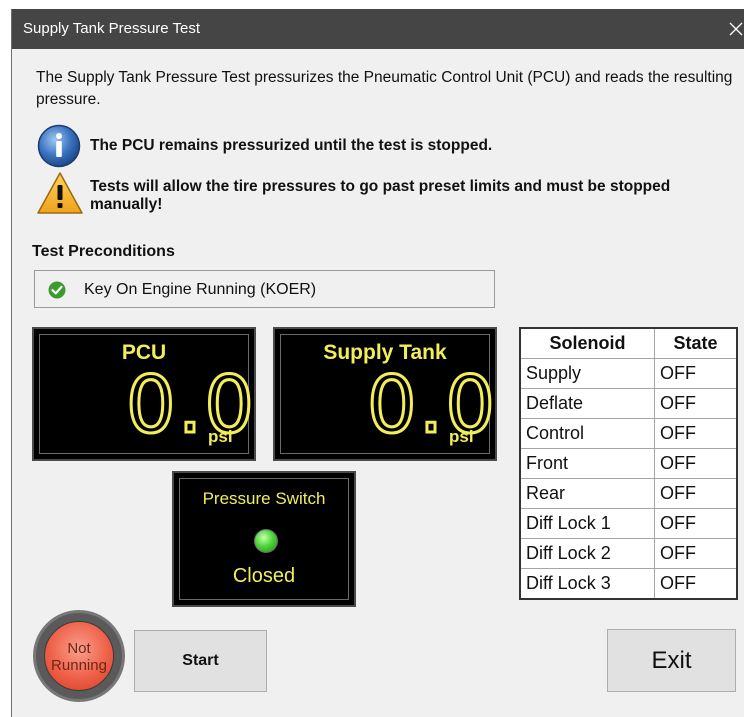 The image size is (744, 717). I want to click on table-row: Control OFF, so click(628, 433).